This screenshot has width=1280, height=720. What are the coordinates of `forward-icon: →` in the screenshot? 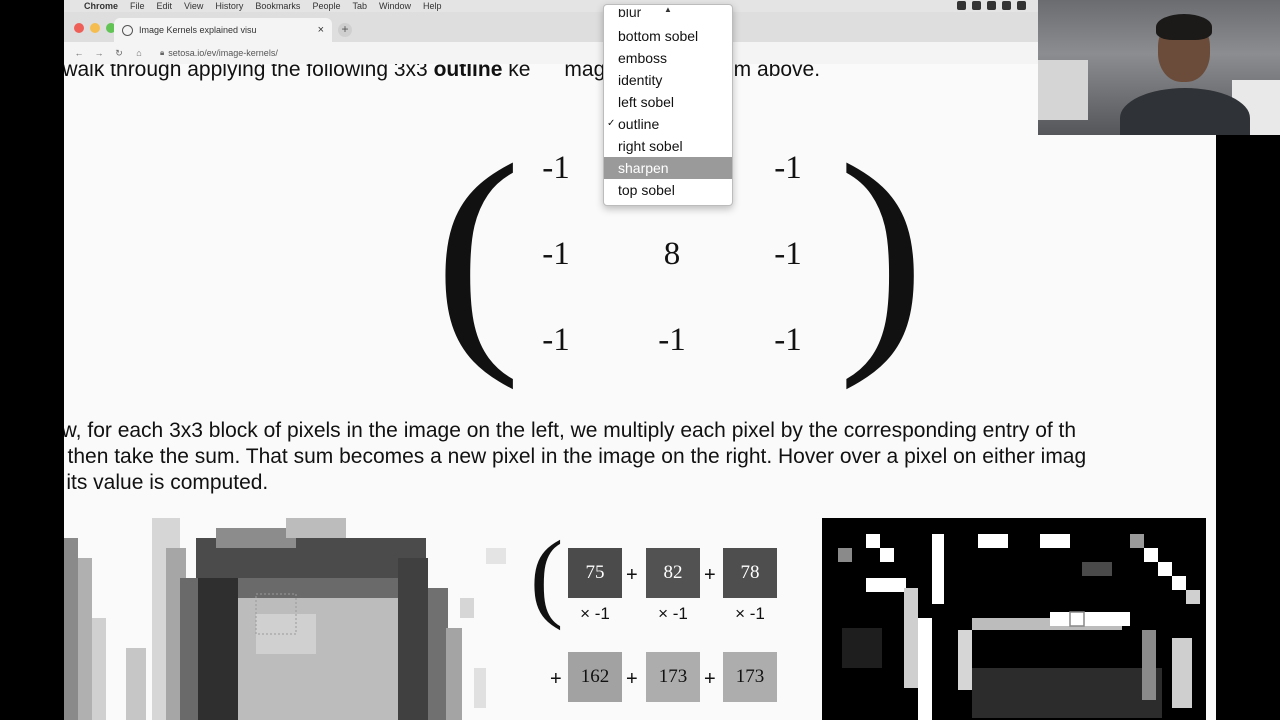 It's located at (99, 53).